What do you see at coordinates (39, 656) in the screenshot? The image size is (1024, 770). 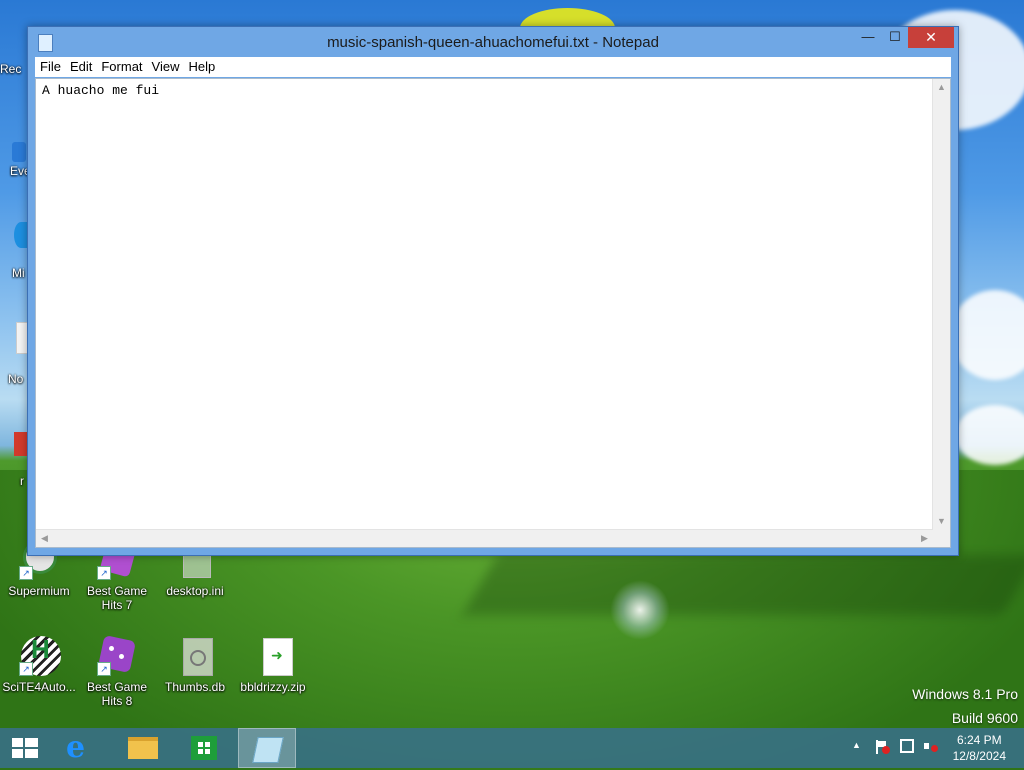 I see `scite-icon: H ↗` at bounding box center [39, 656].